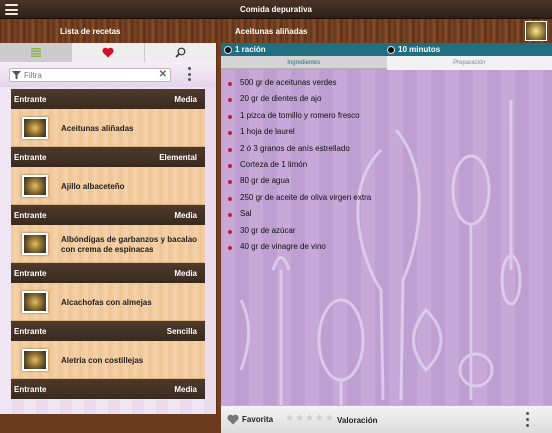 The width and height of the screenshot is (552, 433). I want to click on favorite-button: Favorita, so click(250, 419).